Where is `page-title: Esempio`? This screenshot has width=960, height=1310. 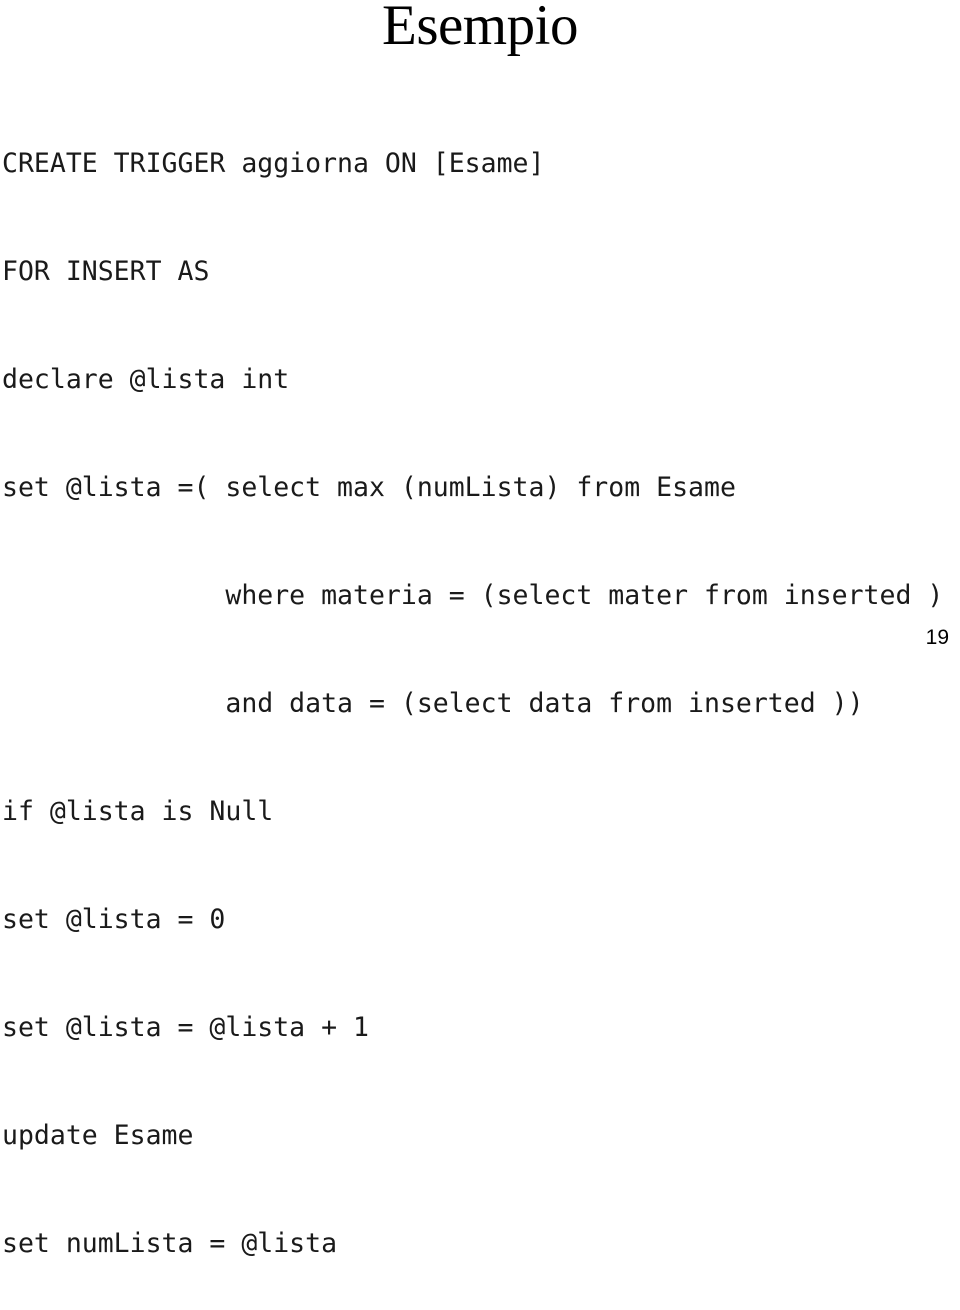 page-title: Esempio is located at coordinates (480, 28).